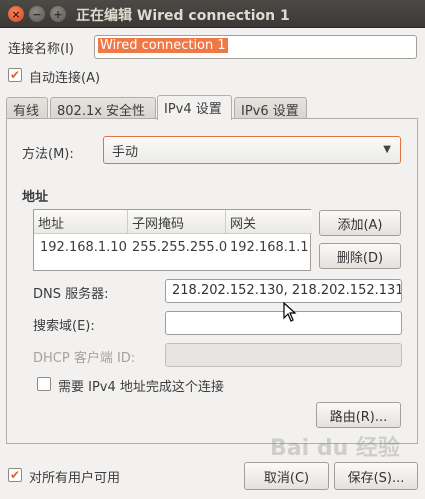 The image size is (425, 499). I want to click on search-domains-label: 搜索域(E):, so click(64, 326).